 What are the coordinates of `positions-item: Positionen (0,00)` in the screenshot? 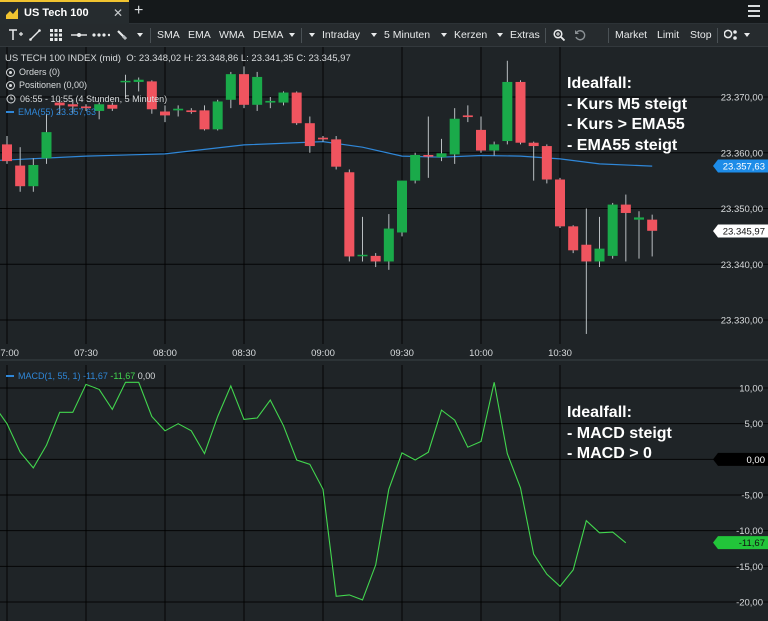 It's located at (46, 85).